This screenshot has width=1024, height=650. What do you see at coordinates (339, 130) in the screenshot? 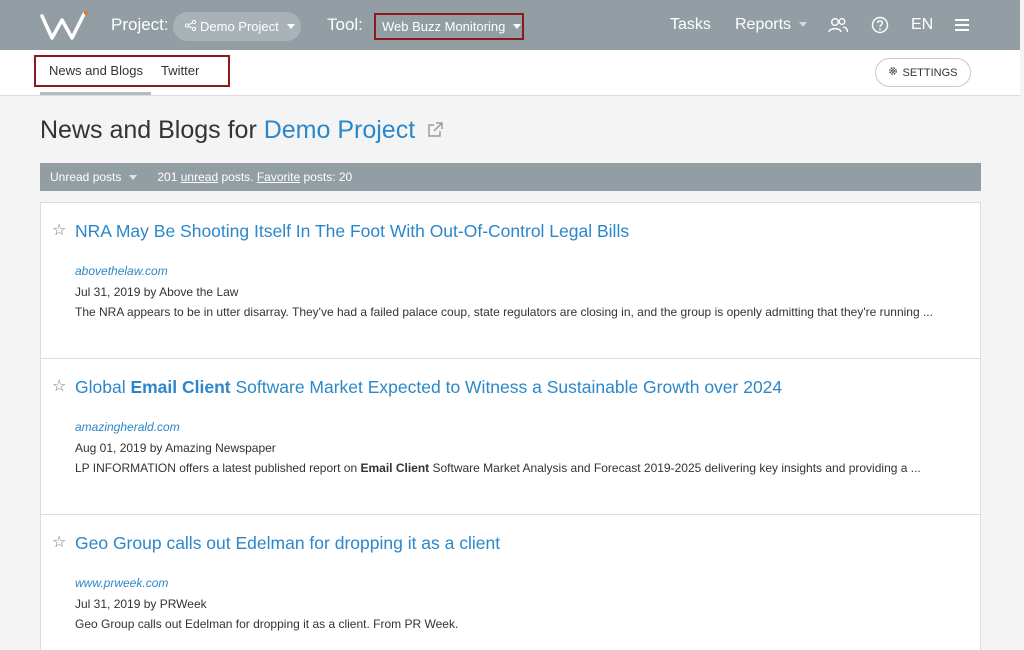
I see `page-title-project-link: Demo Project` at bounding box center [339, 130].